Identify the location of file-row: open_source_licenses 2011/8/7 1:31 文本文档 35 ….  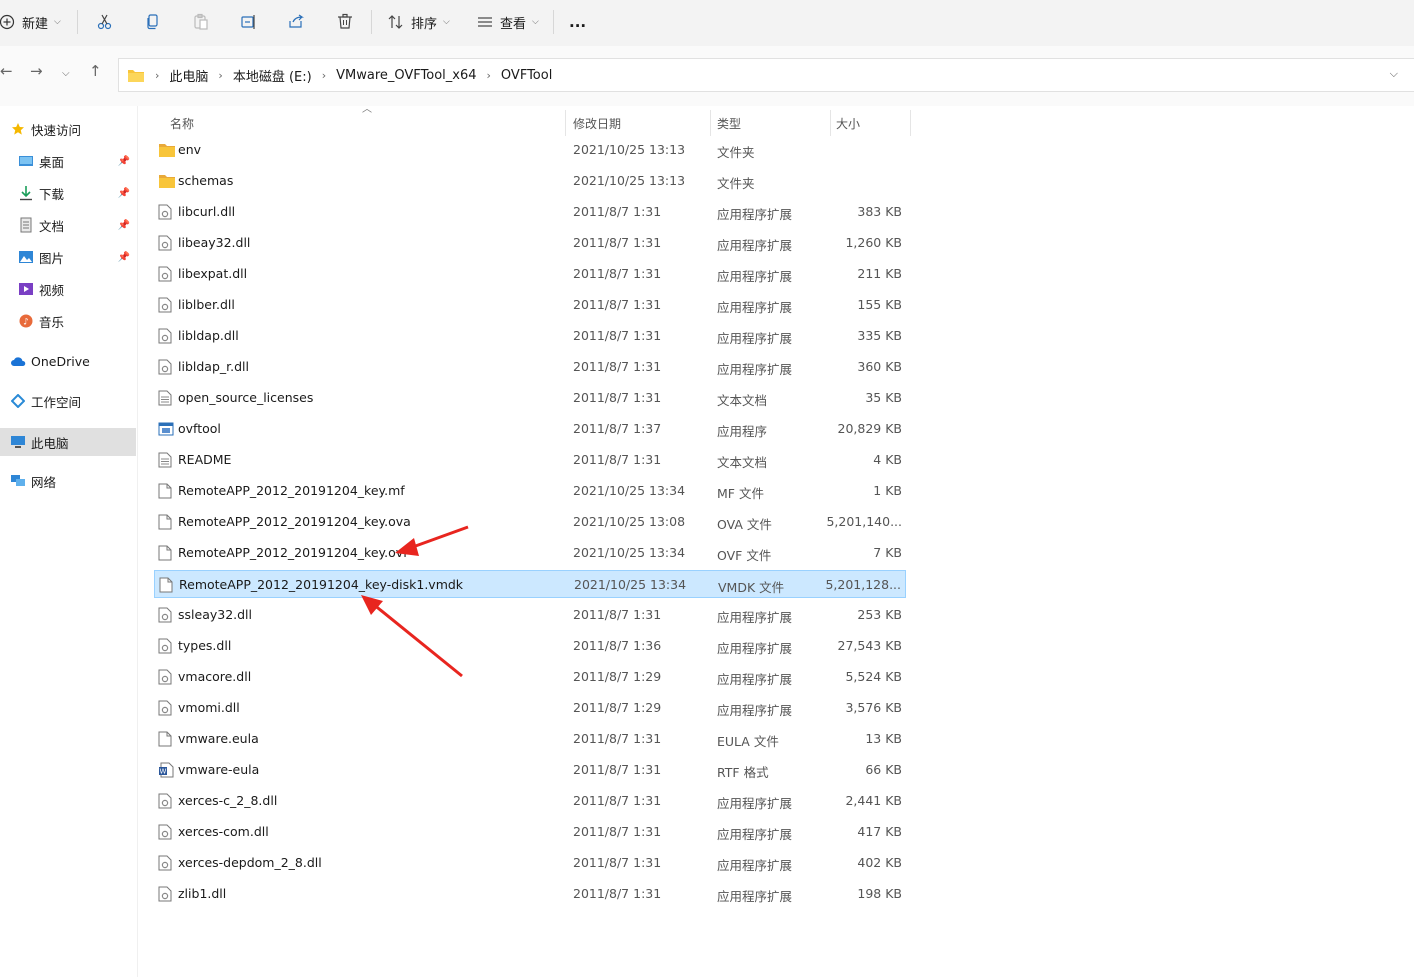
(530, 398).